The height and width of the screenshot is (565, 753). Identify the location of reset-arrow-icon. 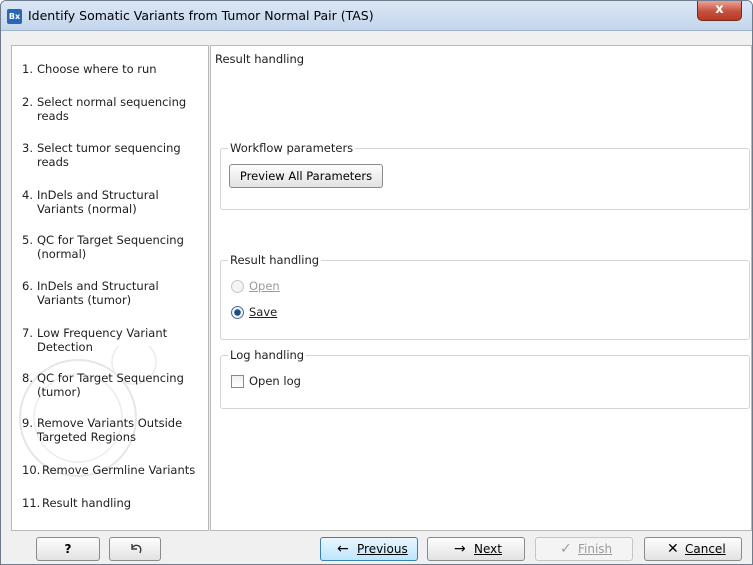
(136, 549).